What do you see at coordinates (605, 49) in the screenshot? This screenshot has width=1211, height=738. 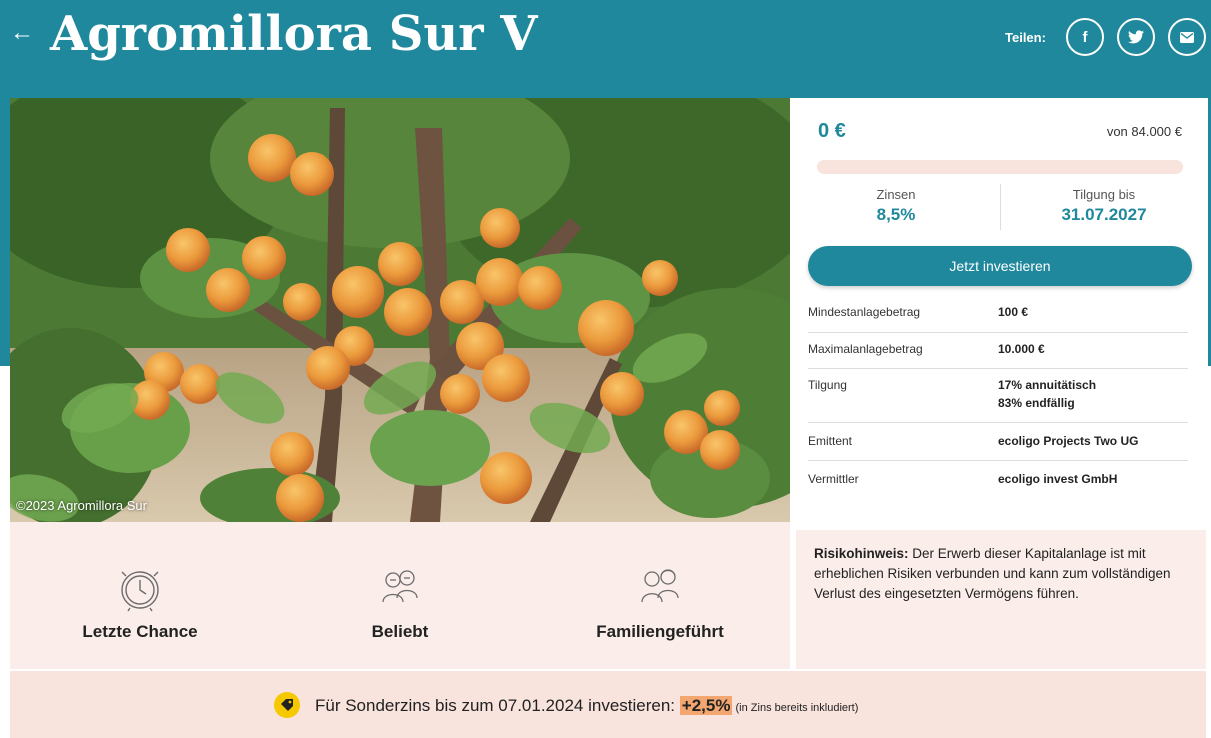 I see `header: ← Agromillora Sur V Teilen: f` at bounding box center [605, 49].